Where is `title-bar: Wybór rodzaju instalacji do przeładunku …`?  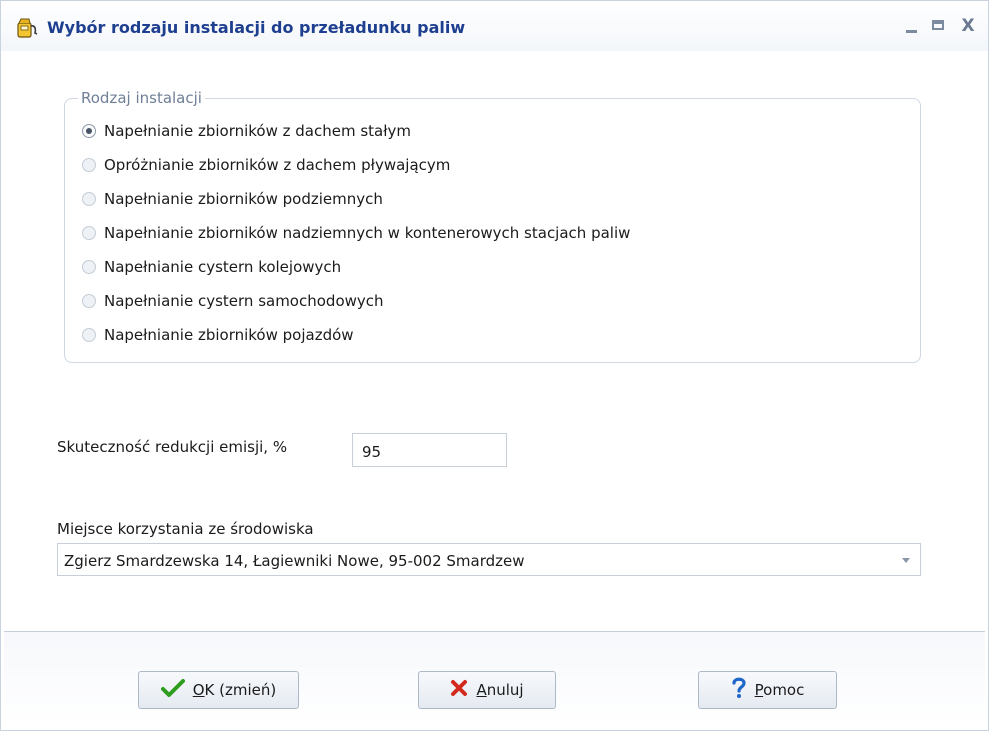
title-bar: Wybór rodzaju instalacji do przeładunku … is located at coordinates (494, 26).